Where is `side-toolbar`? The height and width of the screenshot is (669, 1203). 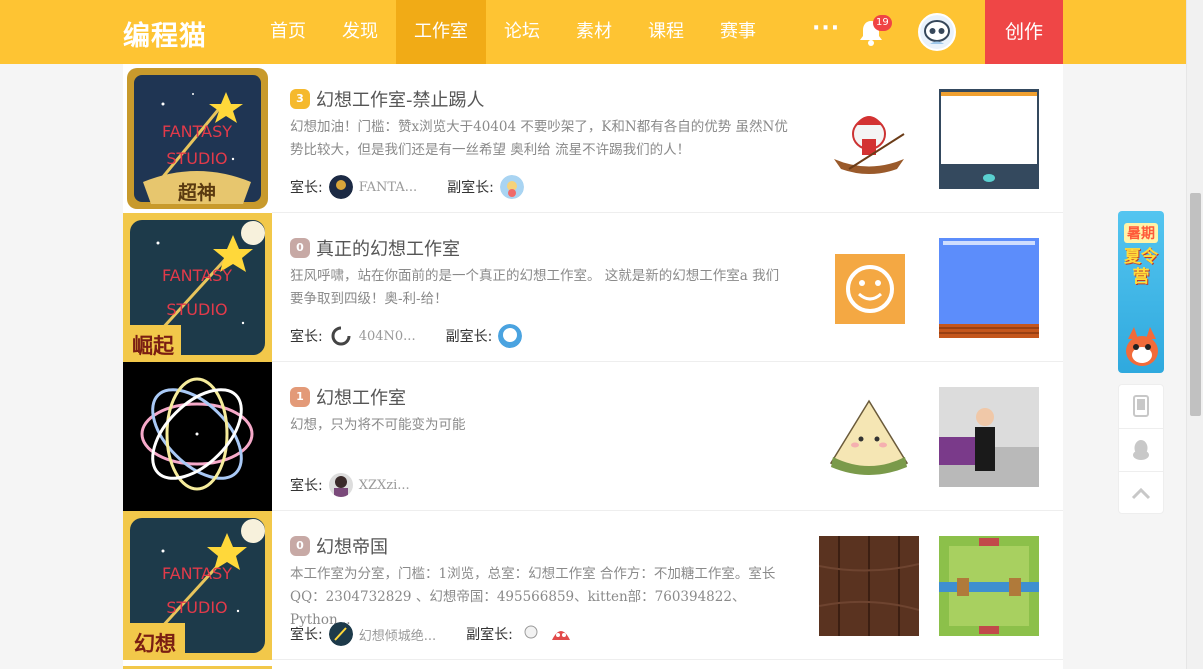
side-toolbar is located at coordinates (1141, 449).